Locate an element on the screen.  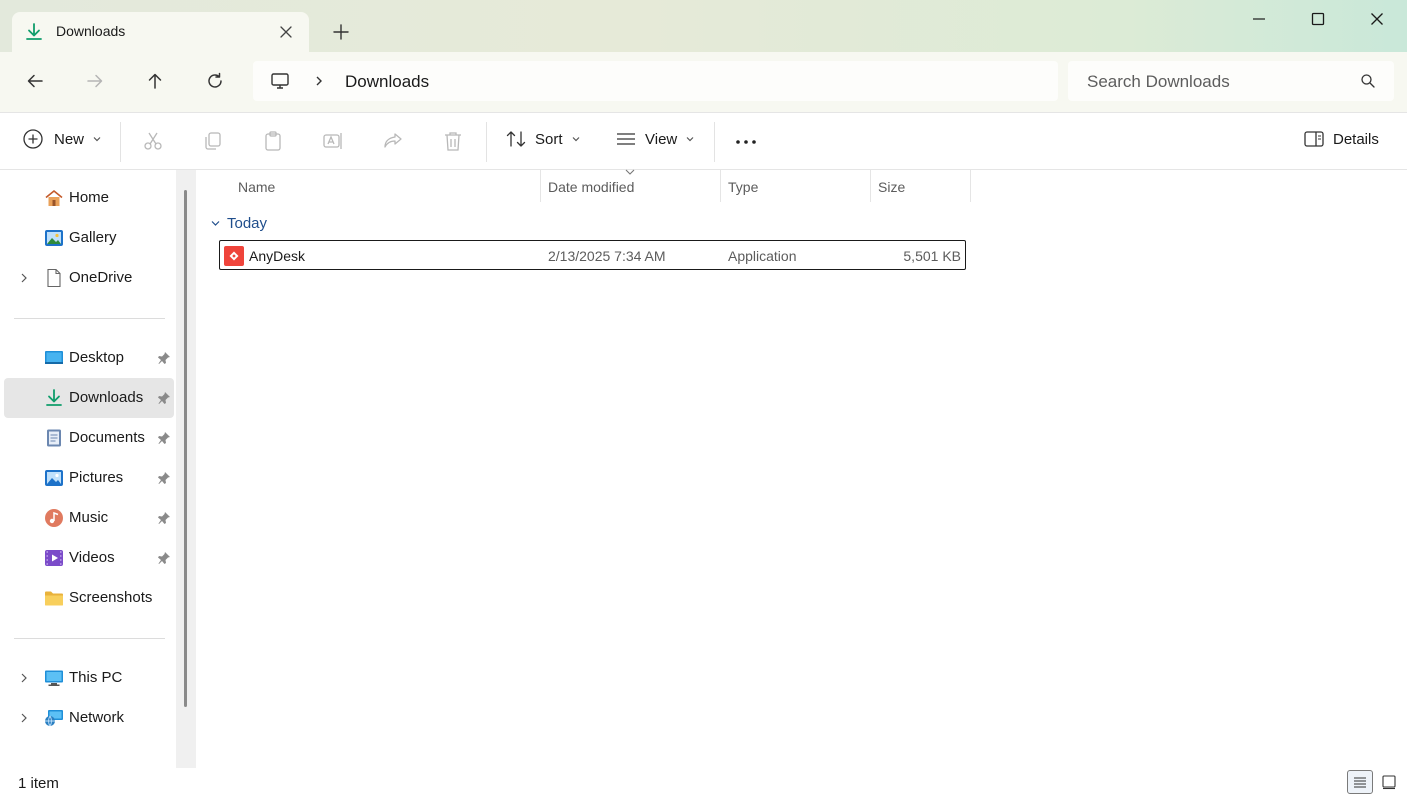
sidebar-item-home: Home is located at coordinates (89, 198).